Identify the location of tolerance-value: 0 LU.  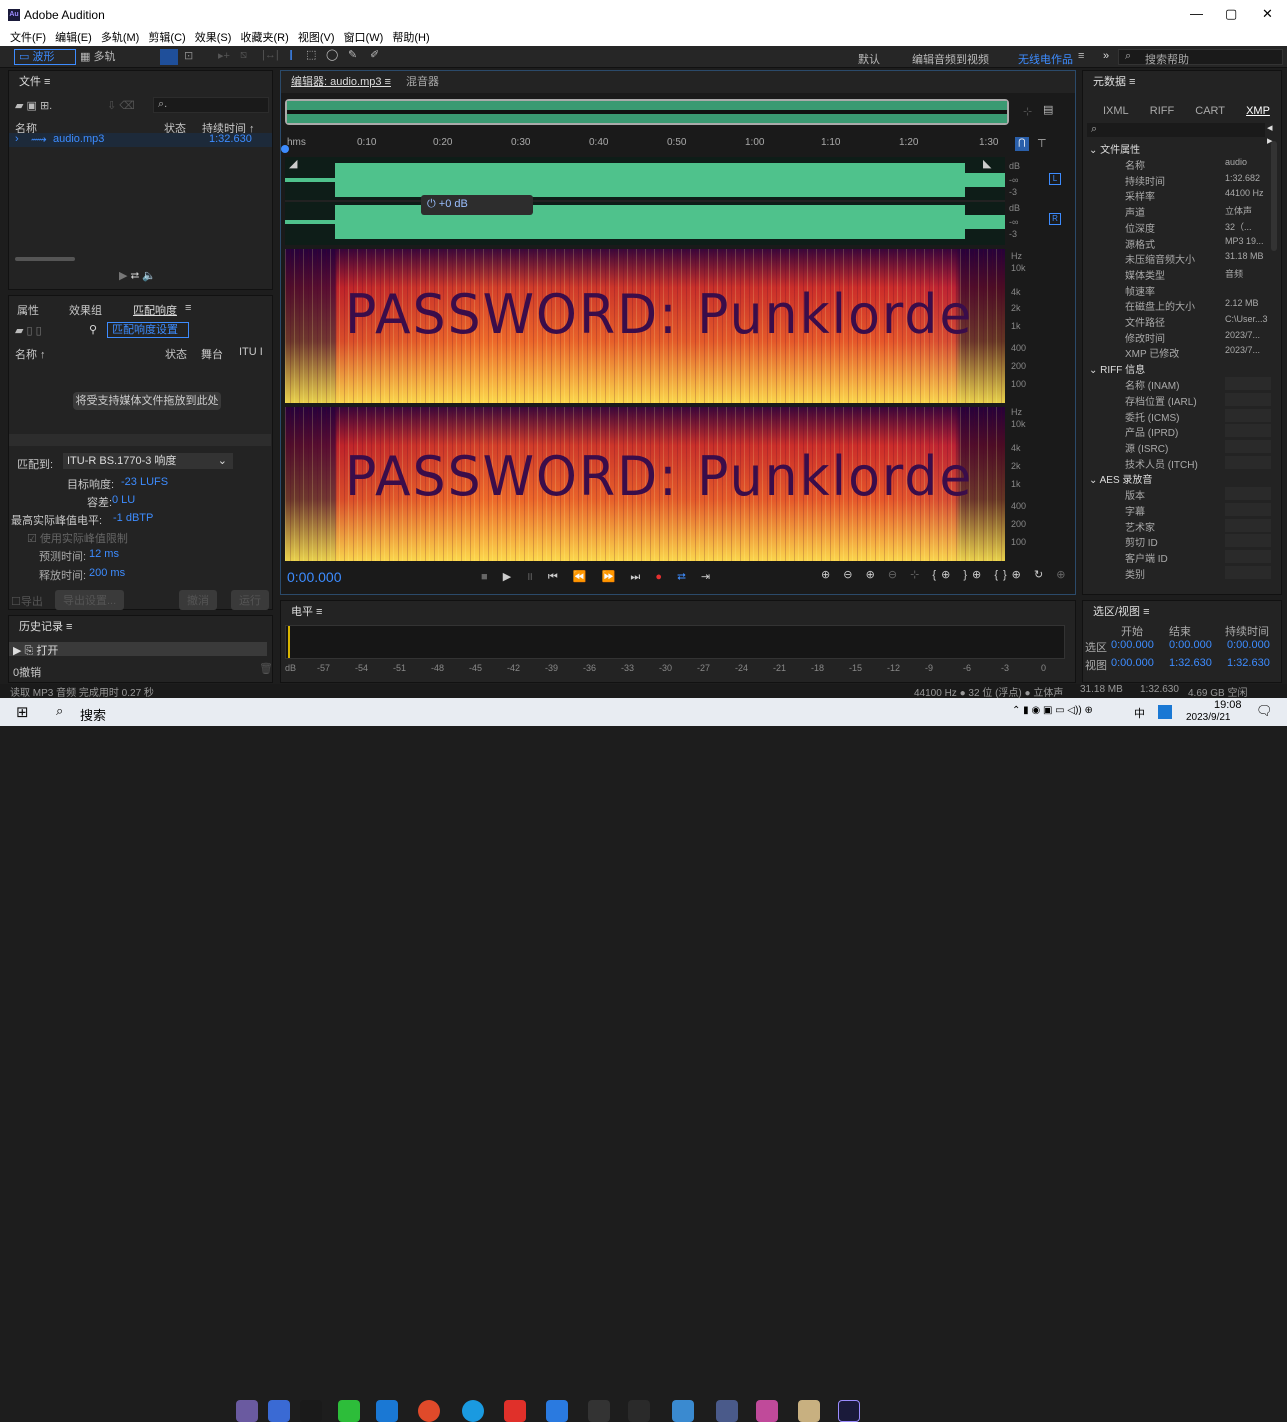
(123, 500).